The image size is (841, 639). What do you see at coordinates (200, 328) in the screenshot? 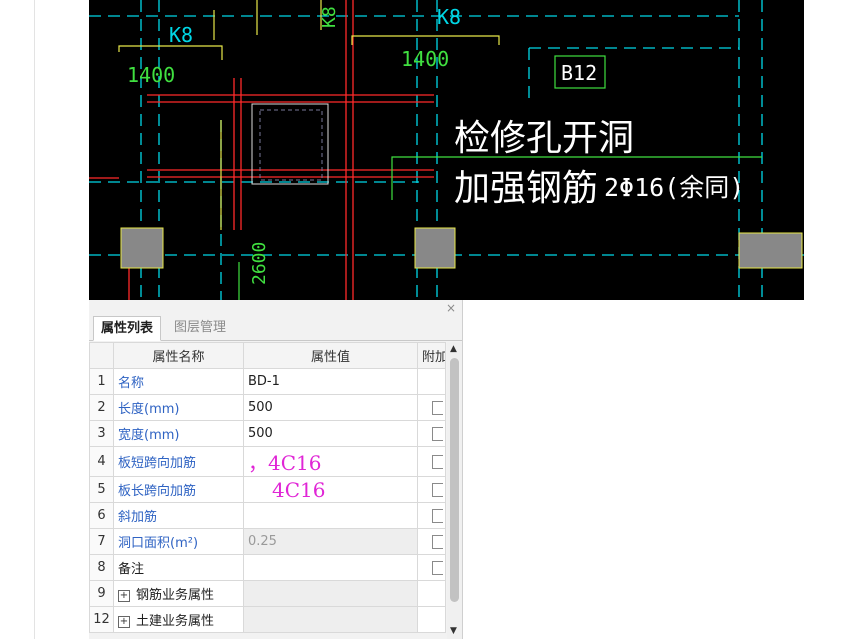
I see `tab-layer-manager: 图层管理` at bounding box center [200, 328].